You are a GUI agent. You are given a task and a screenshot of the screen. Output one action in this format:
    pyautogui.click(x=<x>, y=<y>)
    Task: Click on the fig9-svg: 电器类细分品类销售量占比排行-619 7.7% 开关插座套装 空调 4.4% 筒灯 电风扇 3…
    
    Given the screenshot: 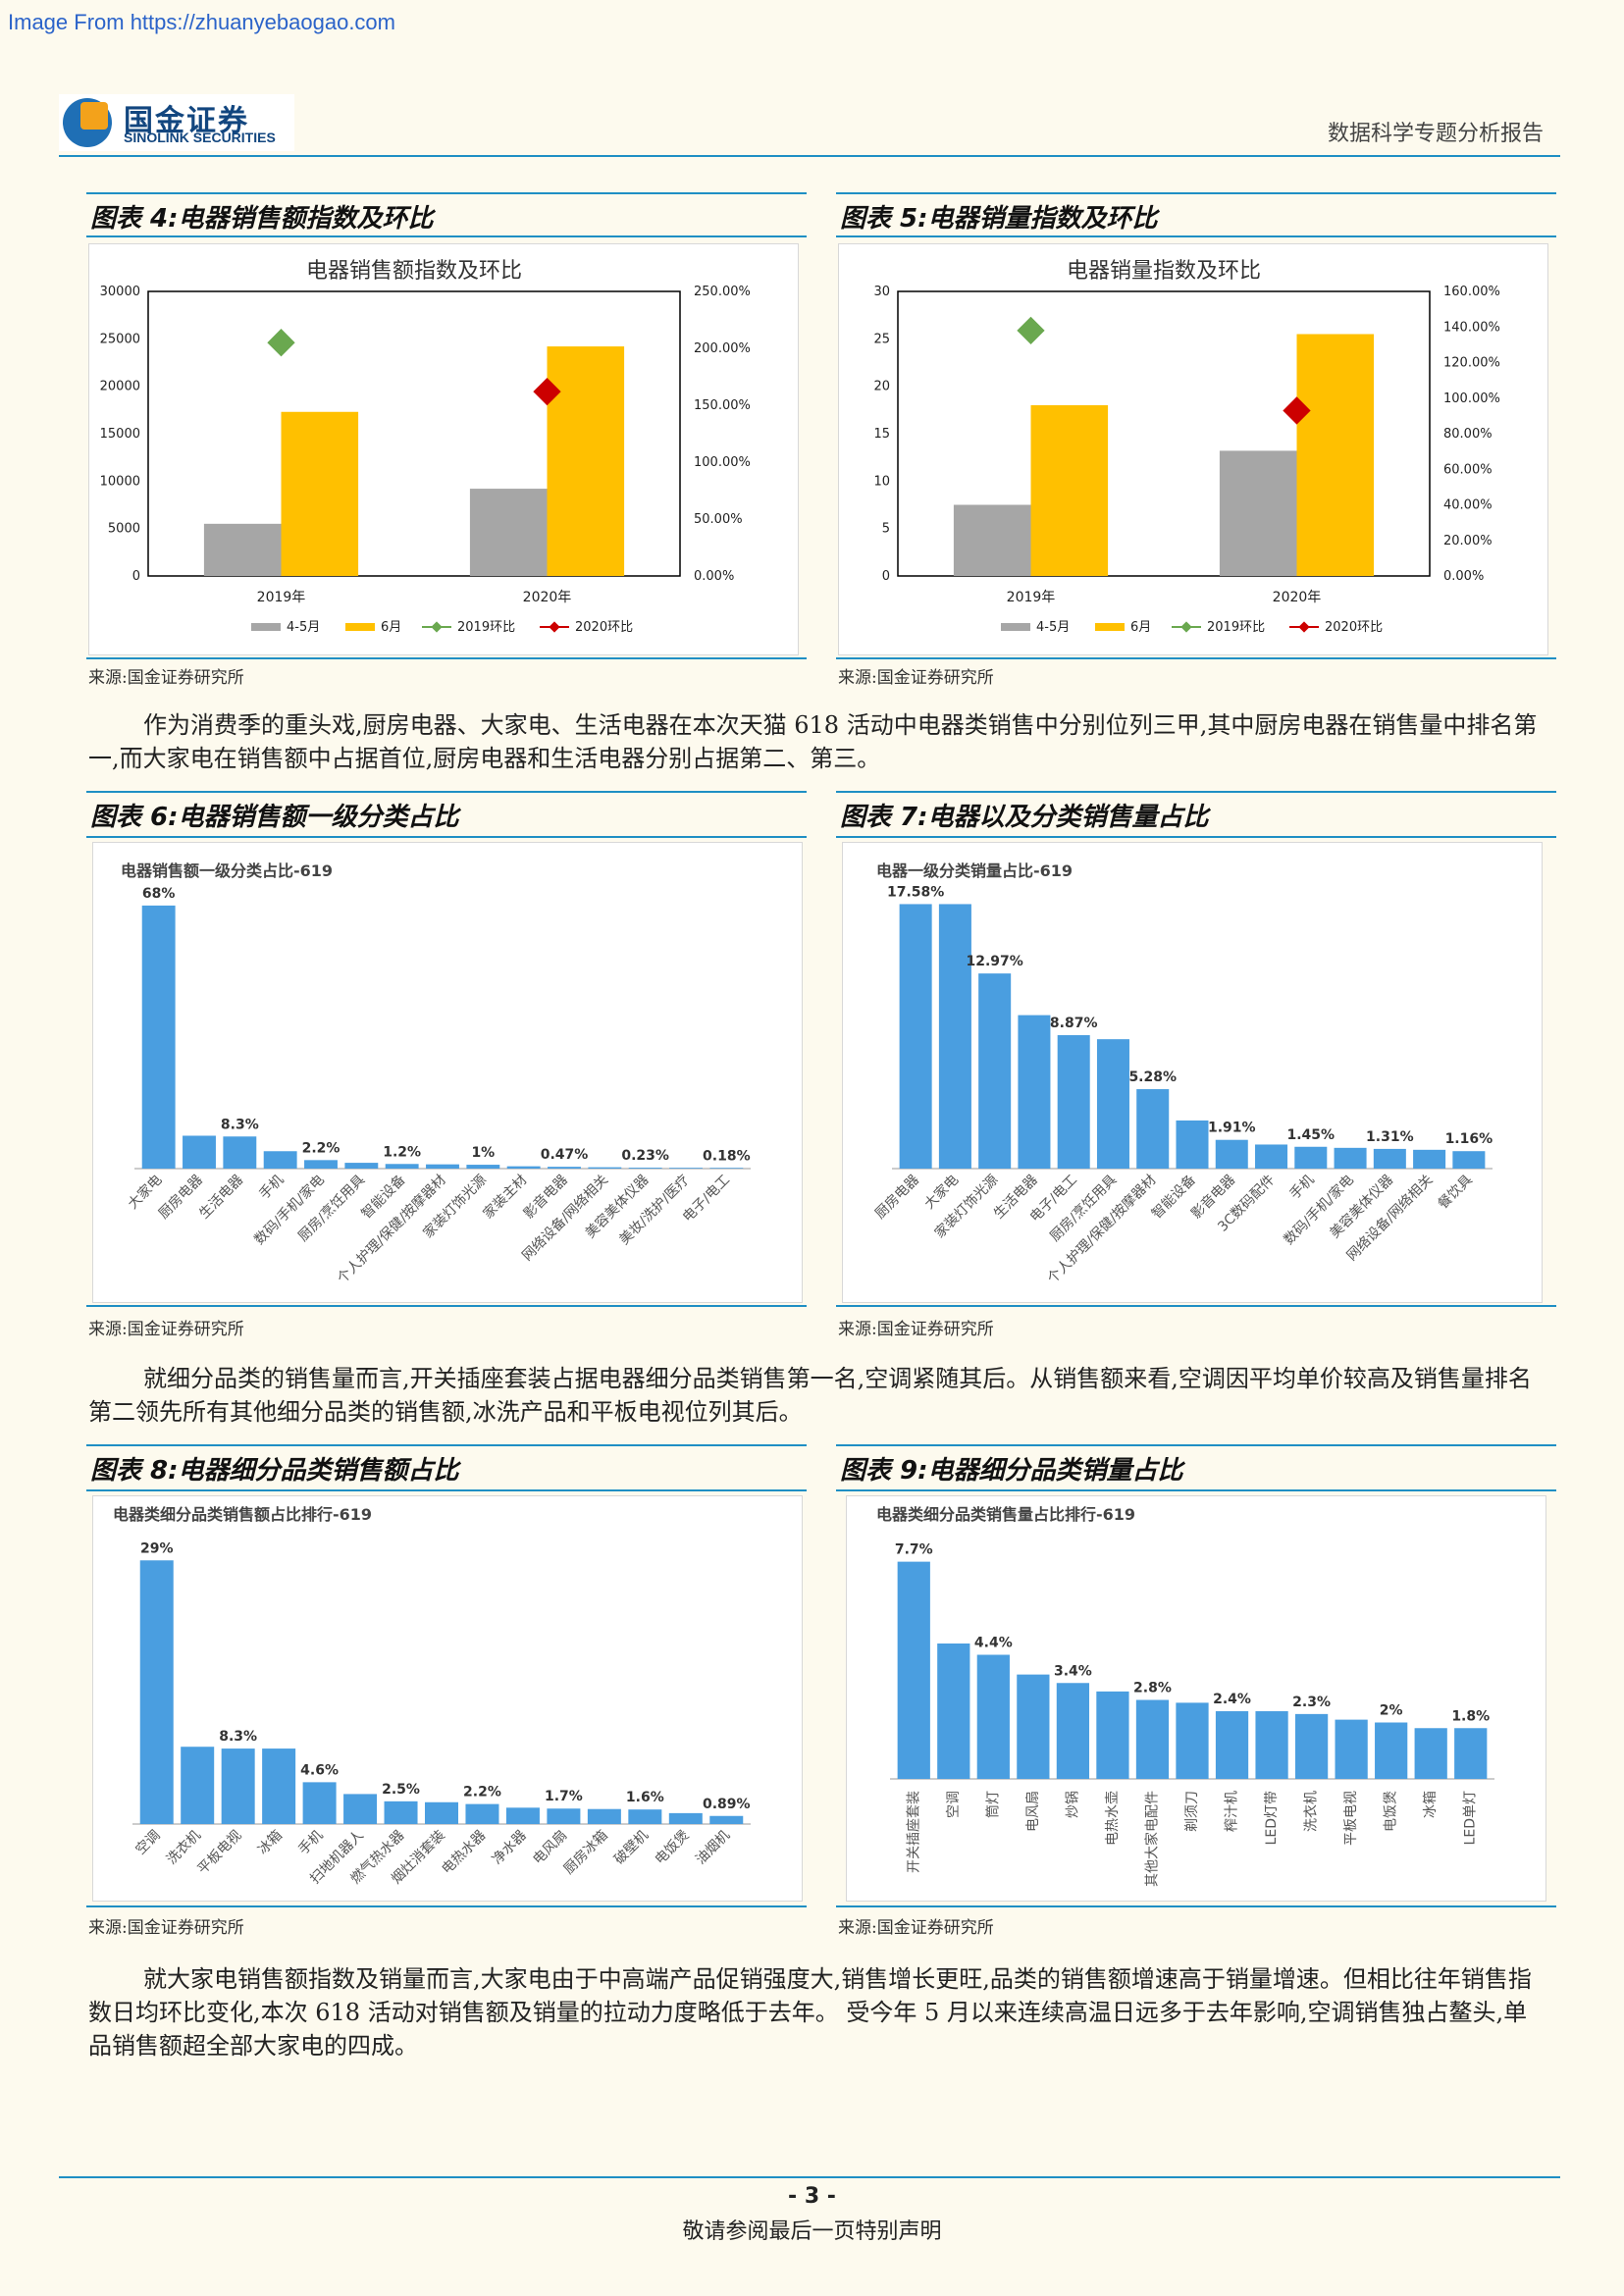 What is the action you would take?
    pyautogui.click(x=1185, y=1696)
    